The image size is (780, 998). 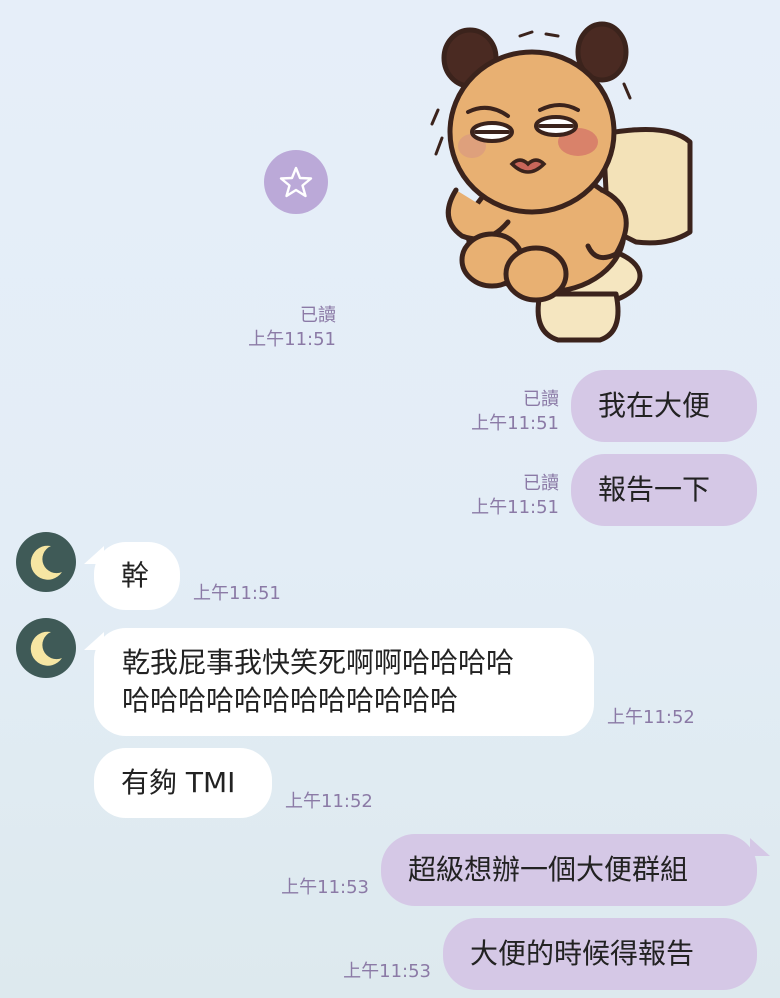 What do you see at coordinates (290, 700) in the screenshot?
I see `message-text-line: 哈哈哈哈哈哈哈哈哈哈哈哈` at bounding box center [290, 700].